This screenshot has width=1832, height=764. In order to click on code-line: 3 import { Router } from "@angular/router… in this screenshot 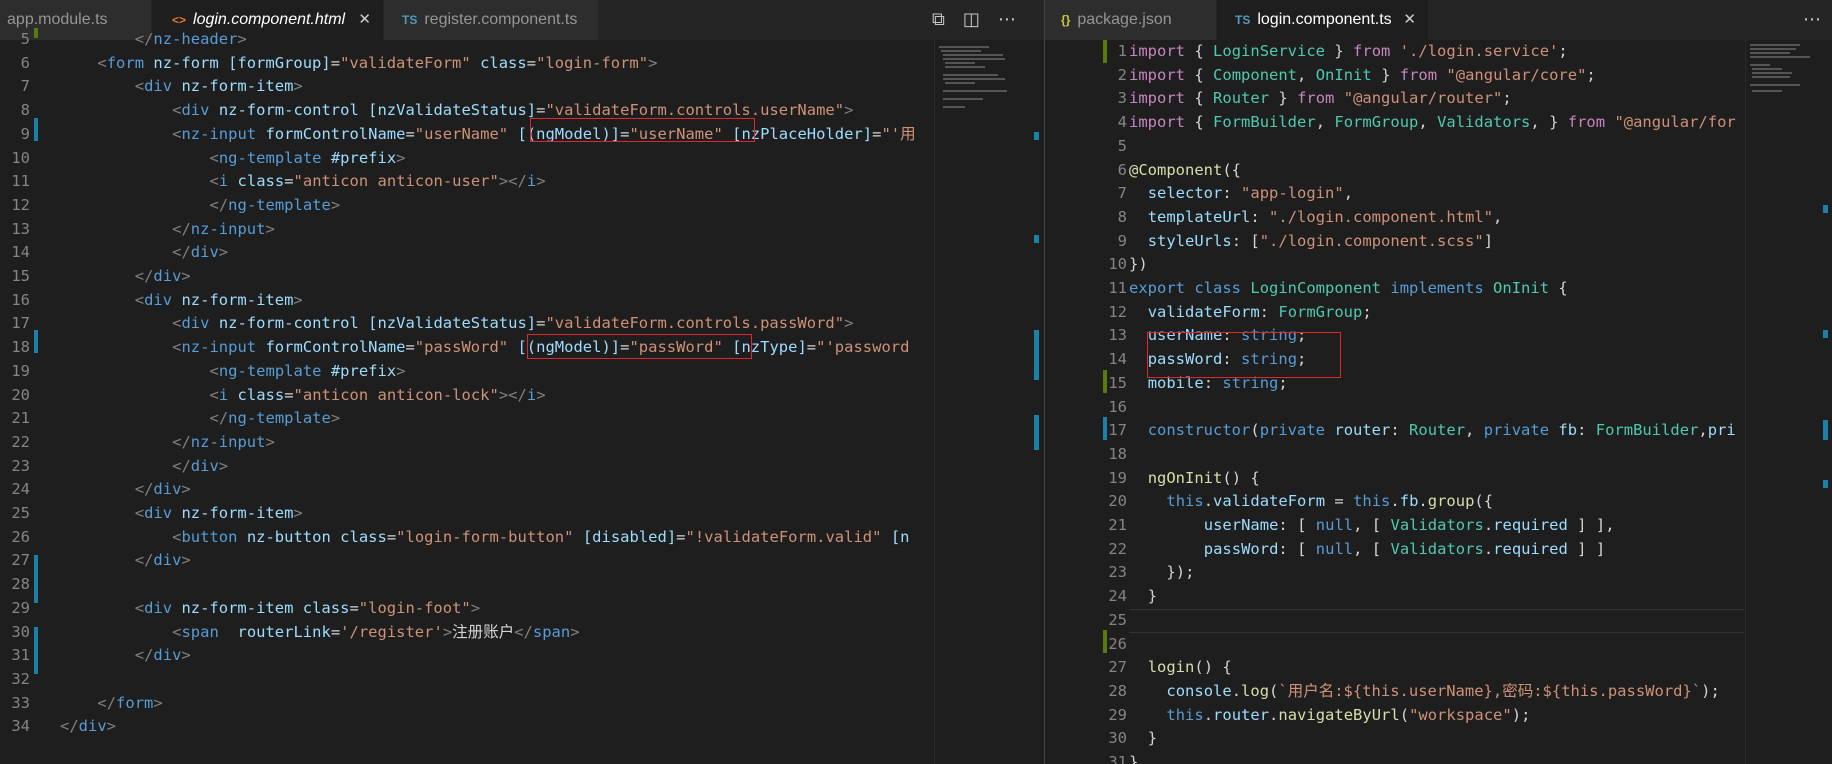, I will do `click(1395, 99)`.